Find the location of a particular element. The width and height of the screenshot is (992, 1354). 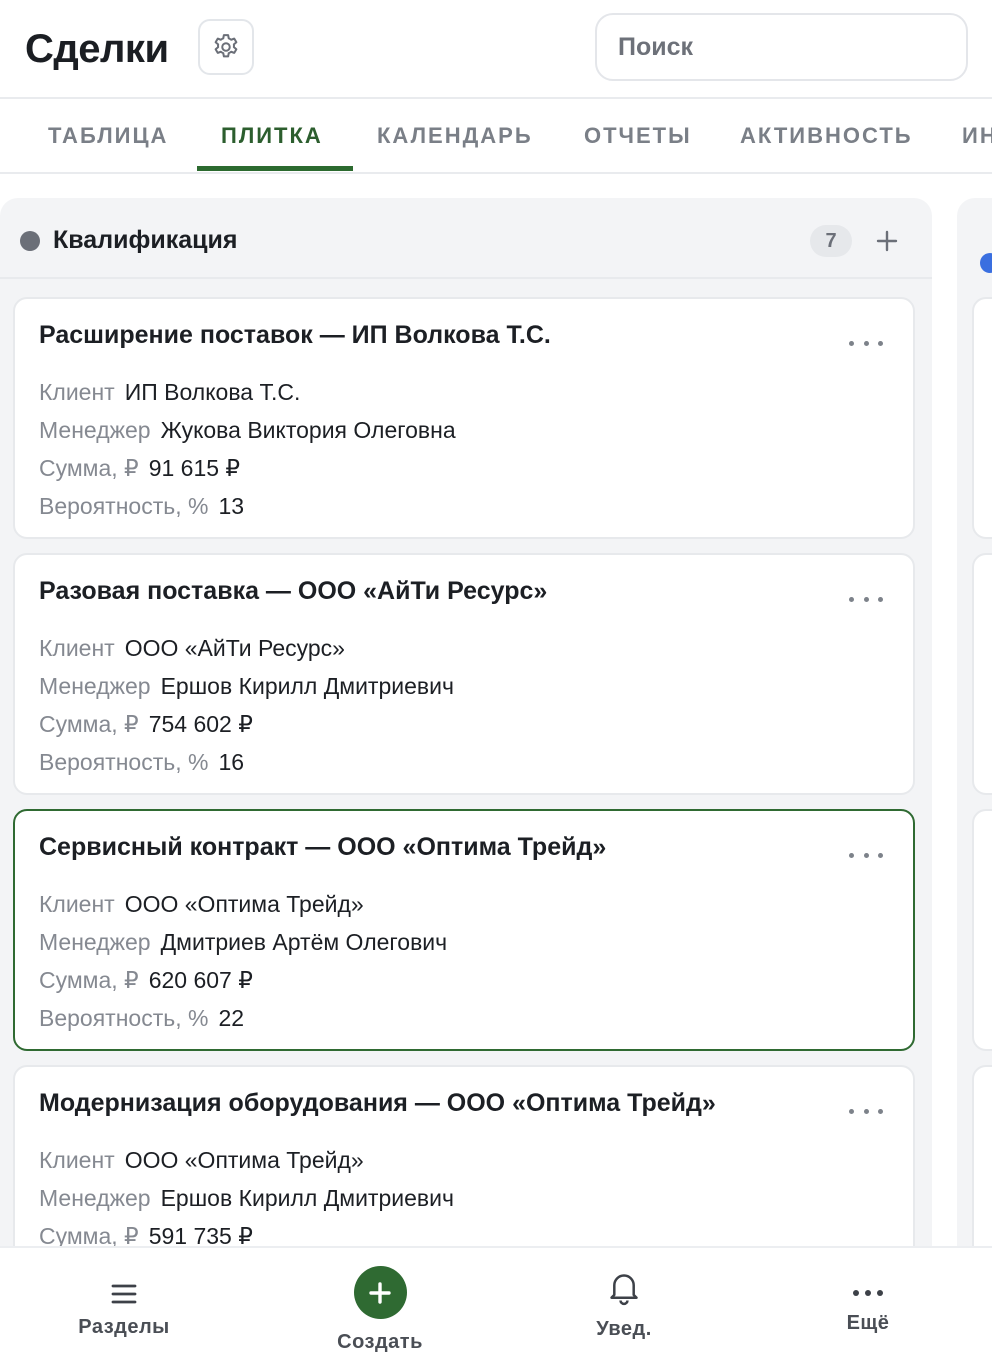

nav-sections: Разделы is located at coordinates (124, 1301).